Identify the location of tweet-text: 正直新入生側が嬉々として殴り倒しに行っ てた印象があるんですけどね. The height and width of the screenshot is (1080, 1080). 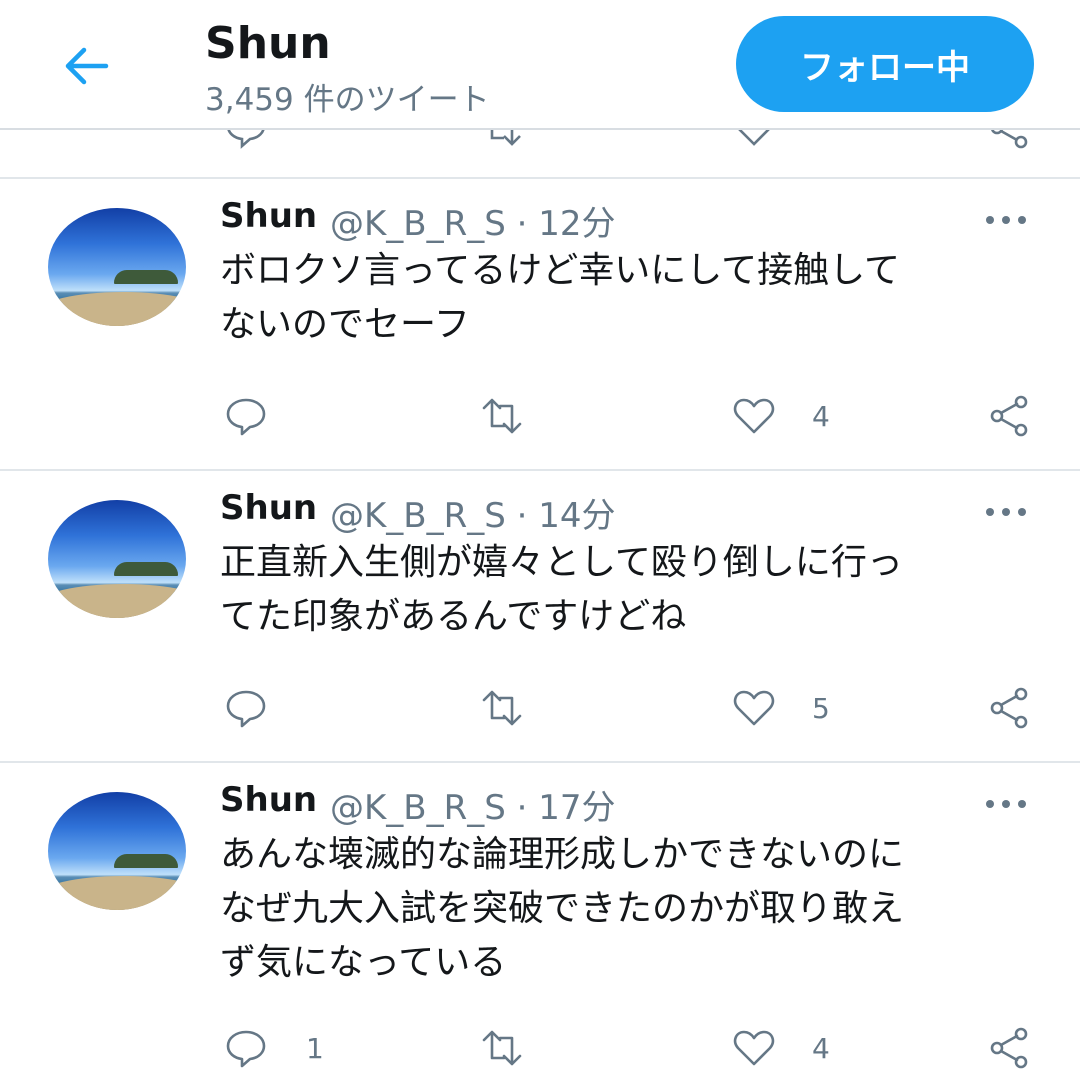
(561, 589).